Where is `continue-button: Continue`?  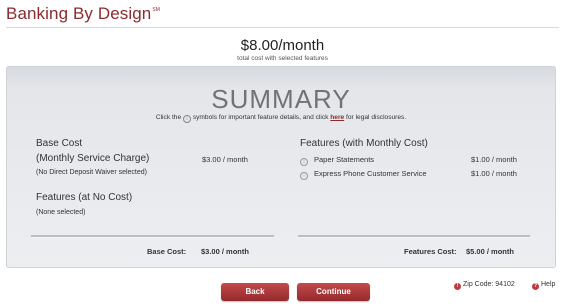
continue-button: Continue is located at coordinates (333, 292).